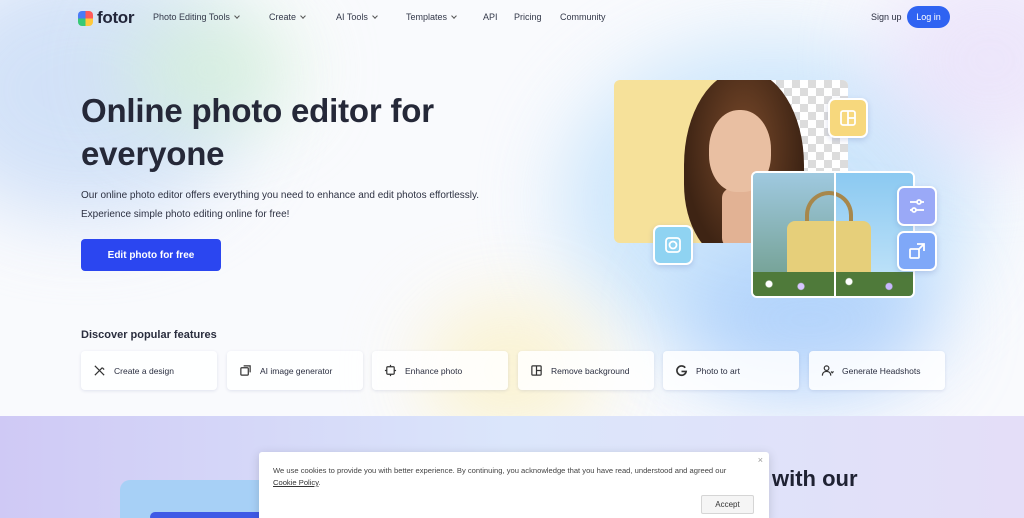 The height and width of the screenshot is (518, 1024). I want to click on resize-icon, so click(917, 251).